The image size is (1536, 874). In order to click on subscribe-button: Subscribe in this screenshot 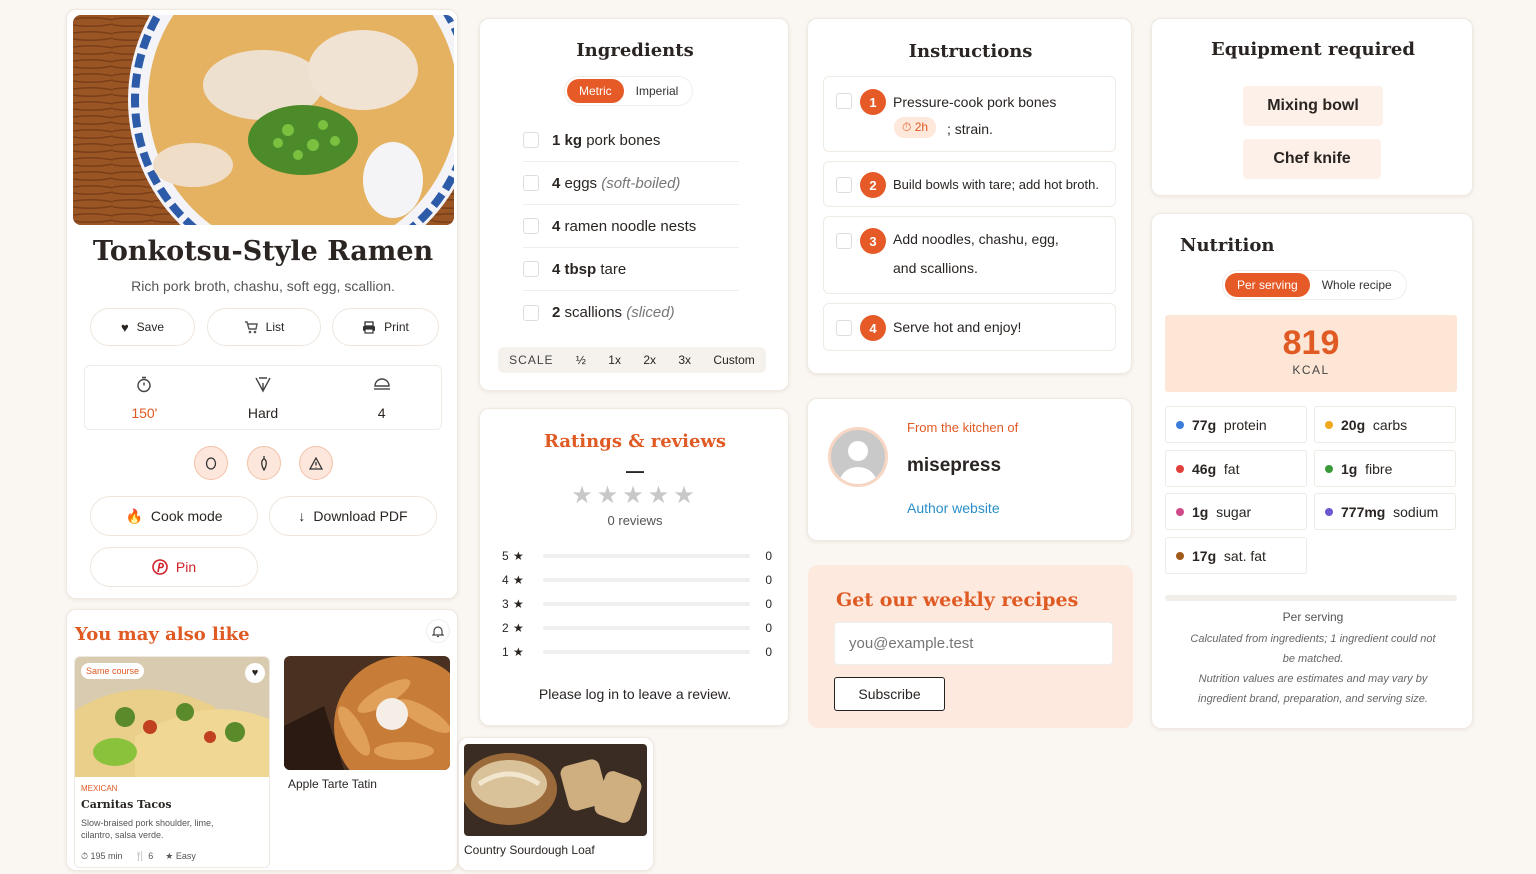, I will do `click(889, 694)`.